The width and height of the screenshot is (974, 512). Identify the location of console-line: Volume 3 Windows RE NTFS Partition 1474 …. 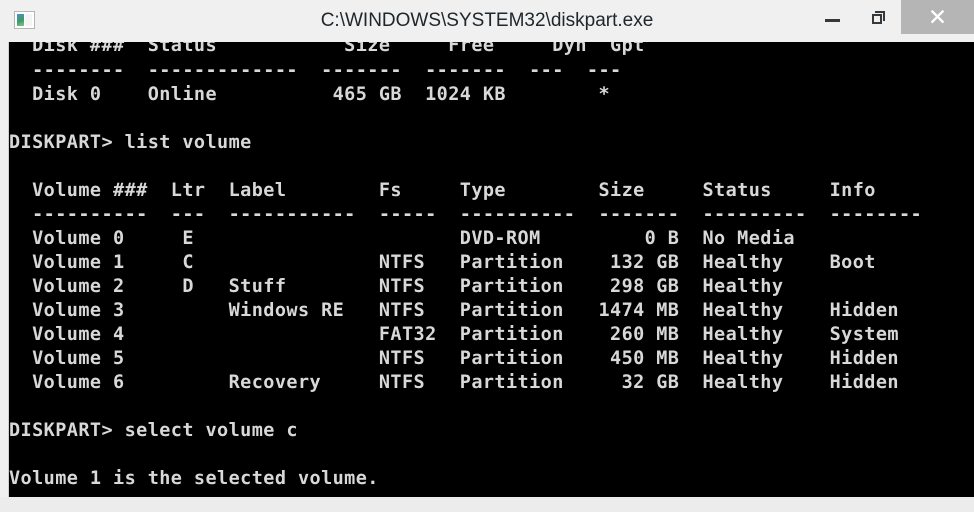
(454, 310).